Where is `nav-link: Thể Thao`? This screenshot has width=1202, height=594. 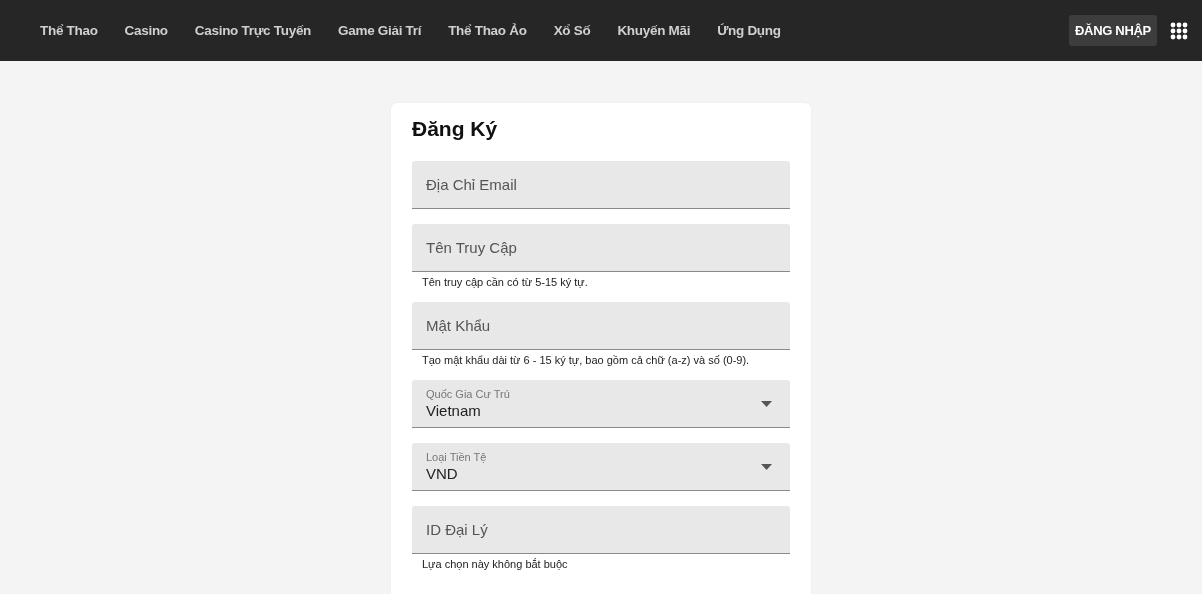
nav-link: Thể Thao is located at coordinates (69, 30).